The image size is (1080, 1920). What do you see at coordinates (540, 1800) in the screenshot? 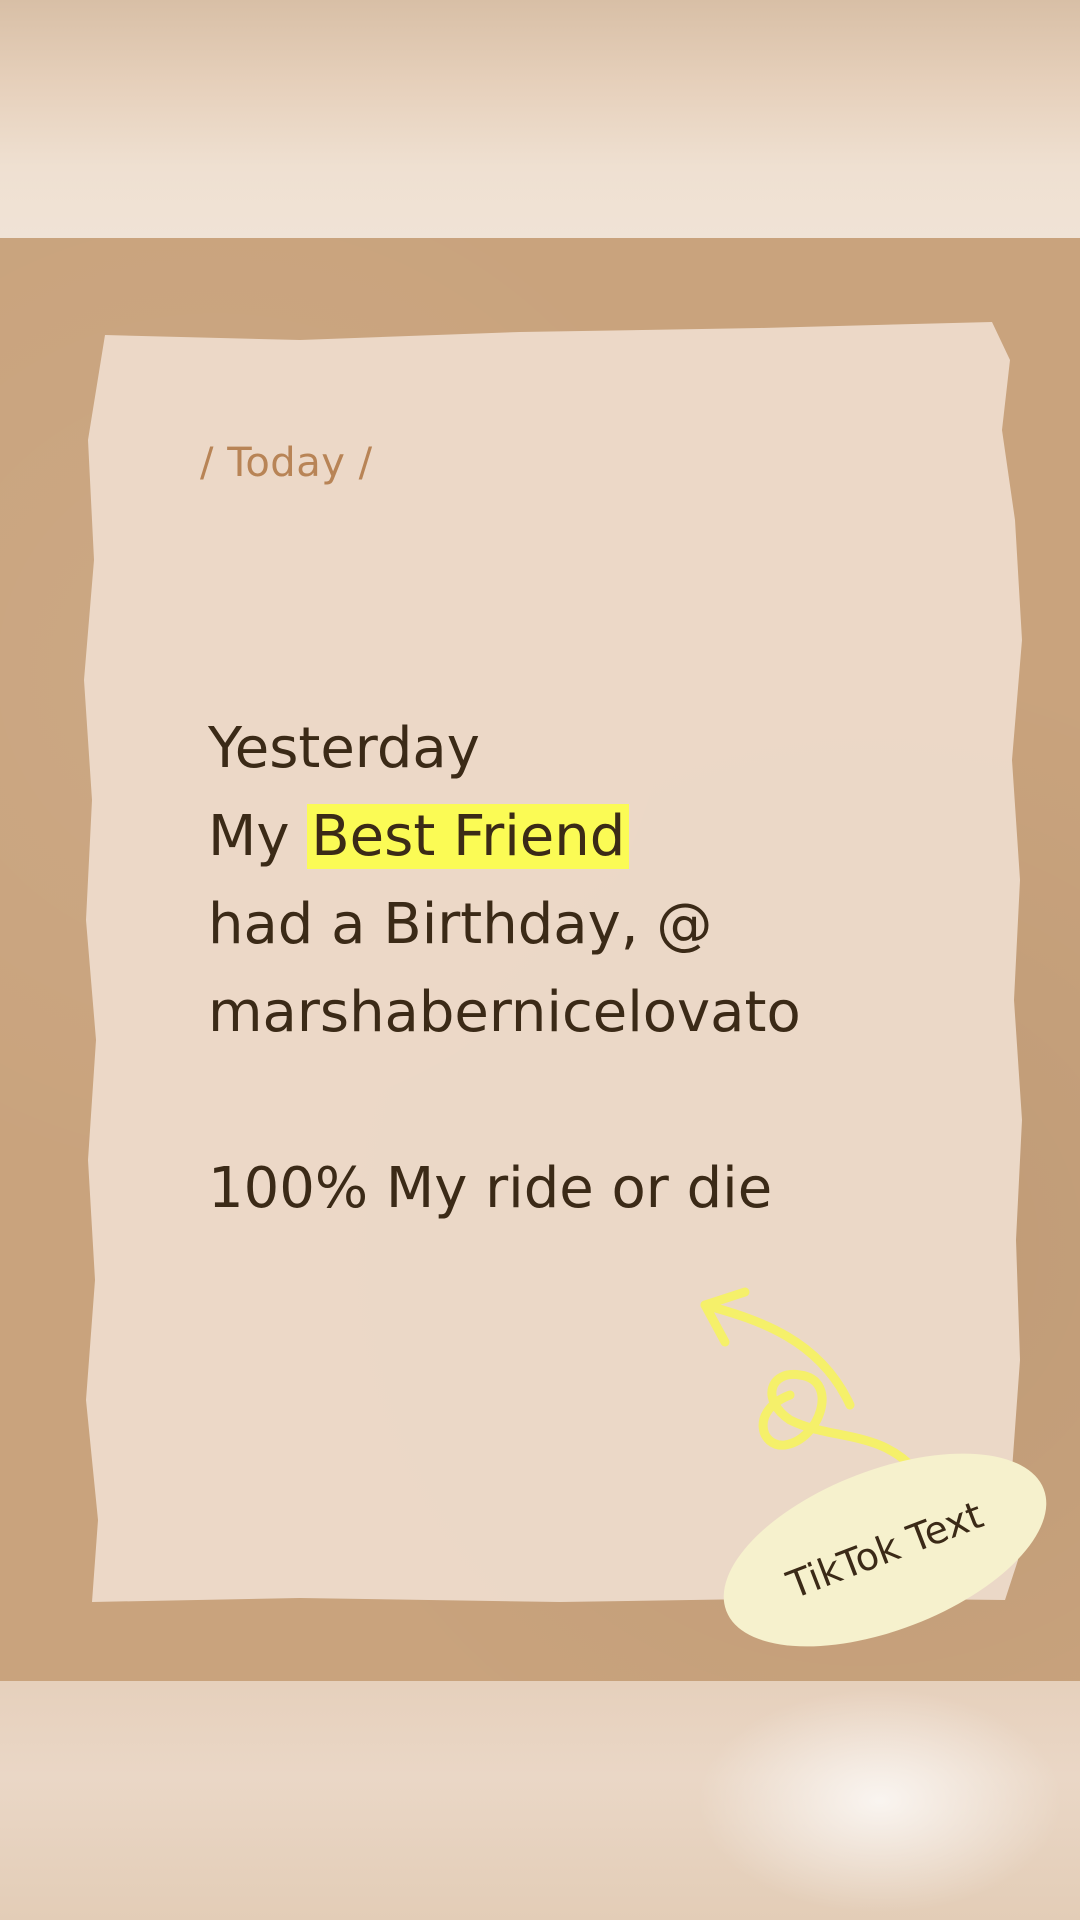
I see `blurred-bottom-backdrop` at bounding box center [540, 1800].